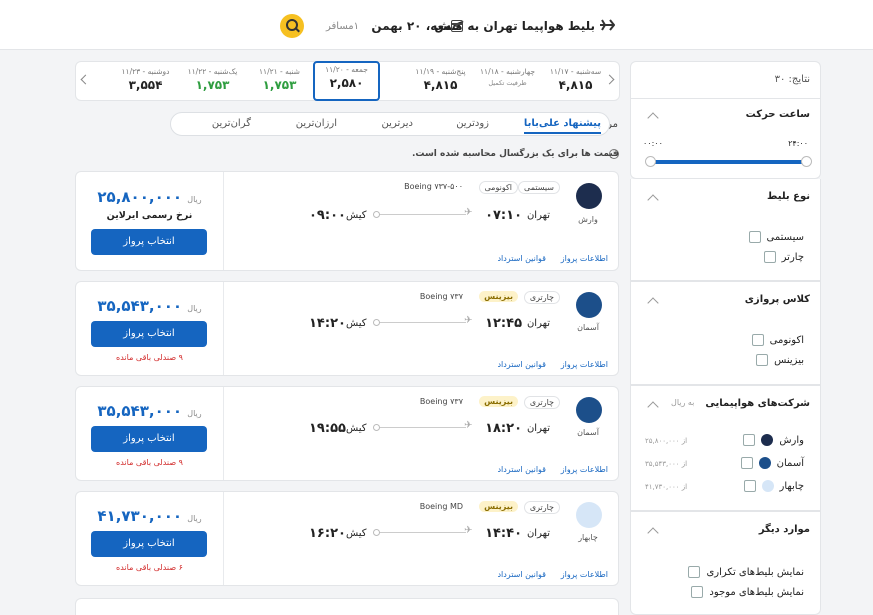  What do you see at coordinates (806, 161) in the screenshot?
I see `slider-handle-end` at bounding box center [806, 161].